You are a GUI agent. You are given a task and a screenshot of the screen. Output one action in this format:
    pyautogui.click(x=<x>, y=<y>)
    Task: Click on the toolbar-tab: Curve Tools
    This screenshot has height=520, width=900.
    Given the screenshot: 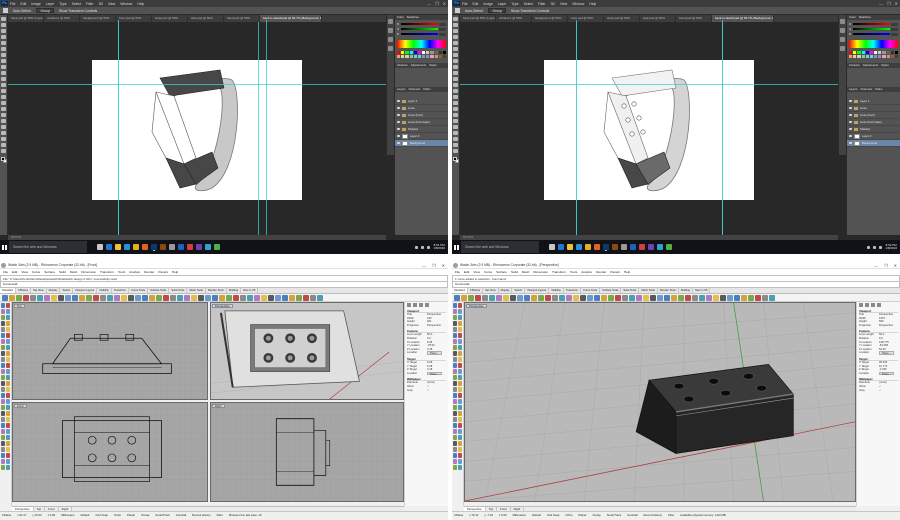 What is the action you would take?
    pyautogui.click(x=591, y=290)
    